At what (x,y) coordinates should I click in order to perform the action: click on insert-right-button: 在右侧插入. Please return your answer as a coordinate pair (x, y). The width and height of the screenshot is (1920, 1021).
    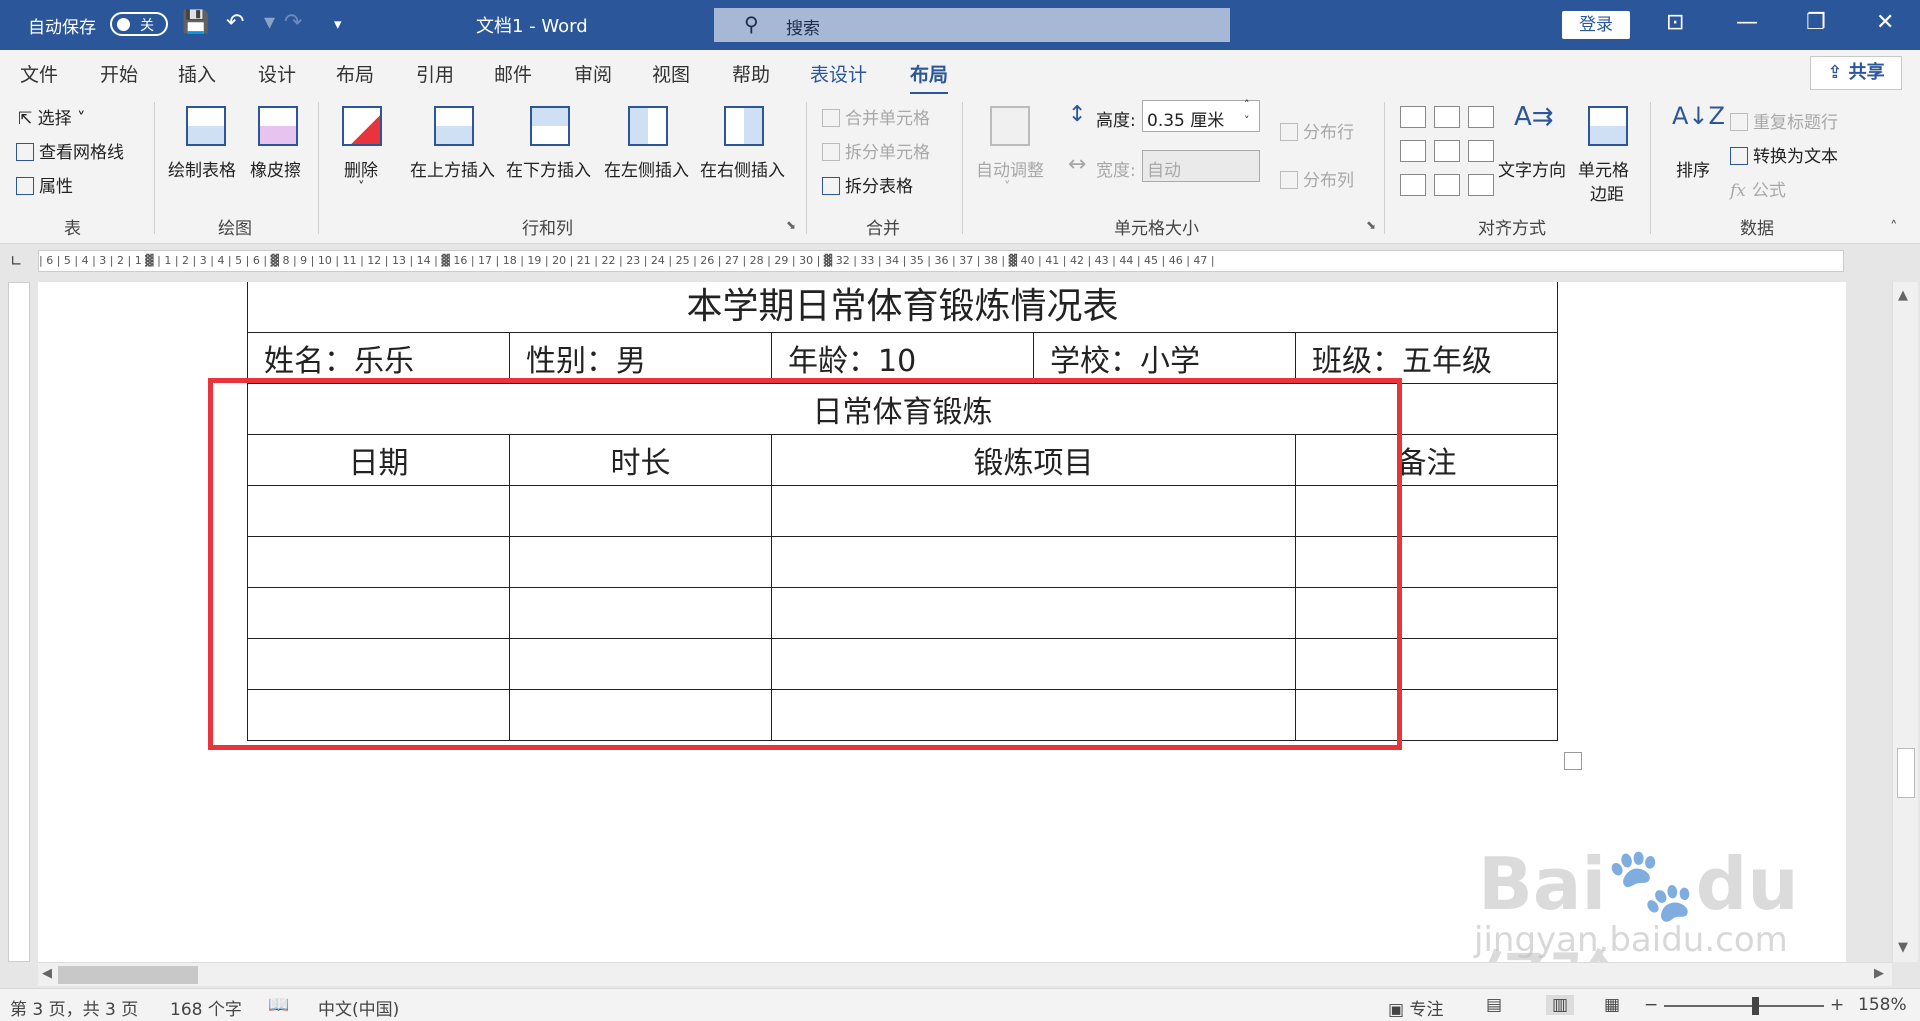
    Looking at the image, I should click on (742, 168).